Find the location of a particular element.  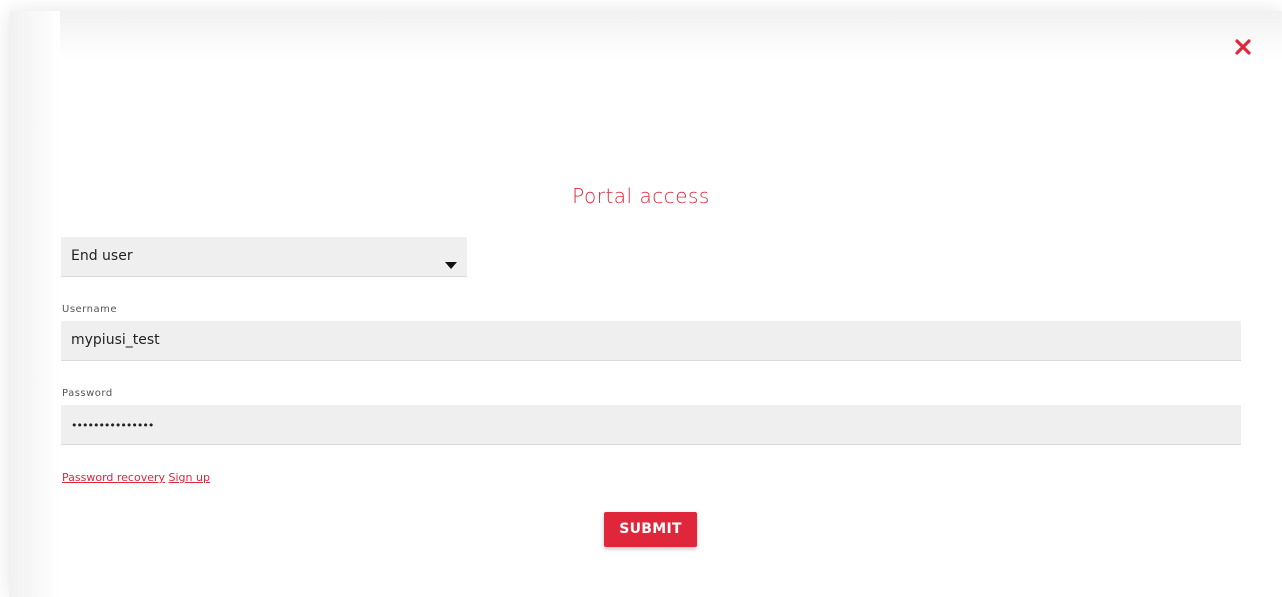

username-input: mypiusi_test is located at coordinates (651, 341).